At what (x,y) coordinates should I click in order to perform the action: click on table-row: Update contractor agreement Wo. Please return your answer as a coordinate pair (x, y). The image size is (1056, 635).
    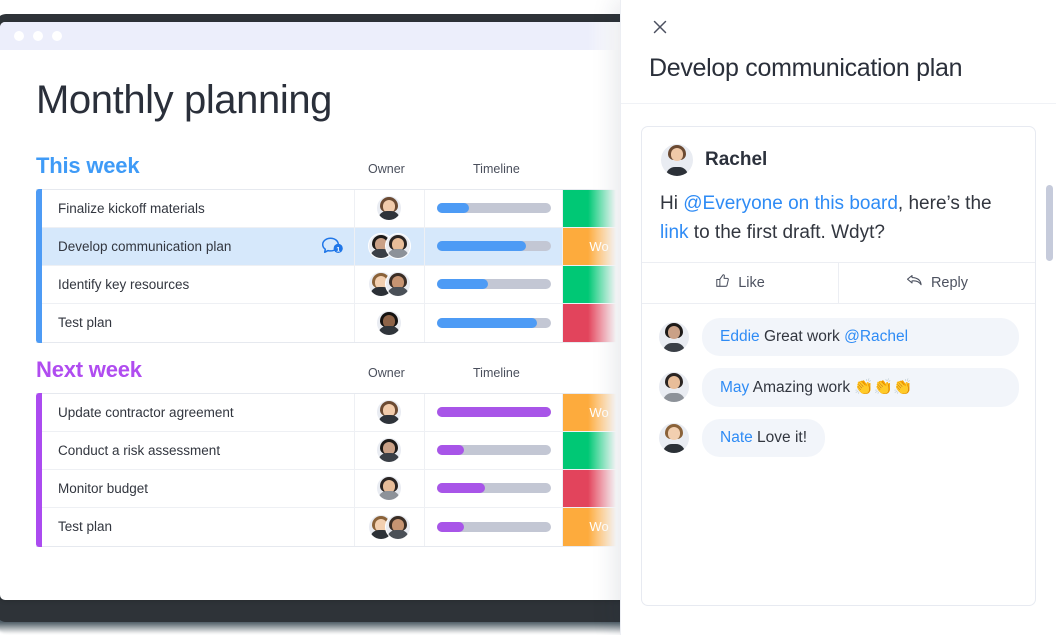
    Looking at the image, I should click on (332, 412).